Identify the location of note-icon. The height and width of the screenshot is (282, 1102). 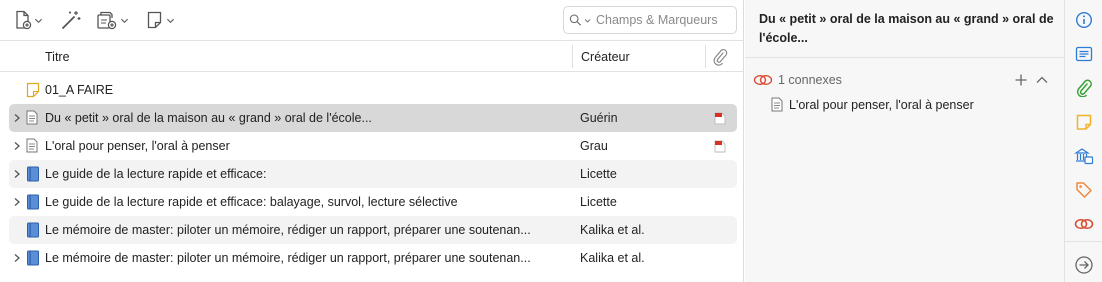
(33, 91).